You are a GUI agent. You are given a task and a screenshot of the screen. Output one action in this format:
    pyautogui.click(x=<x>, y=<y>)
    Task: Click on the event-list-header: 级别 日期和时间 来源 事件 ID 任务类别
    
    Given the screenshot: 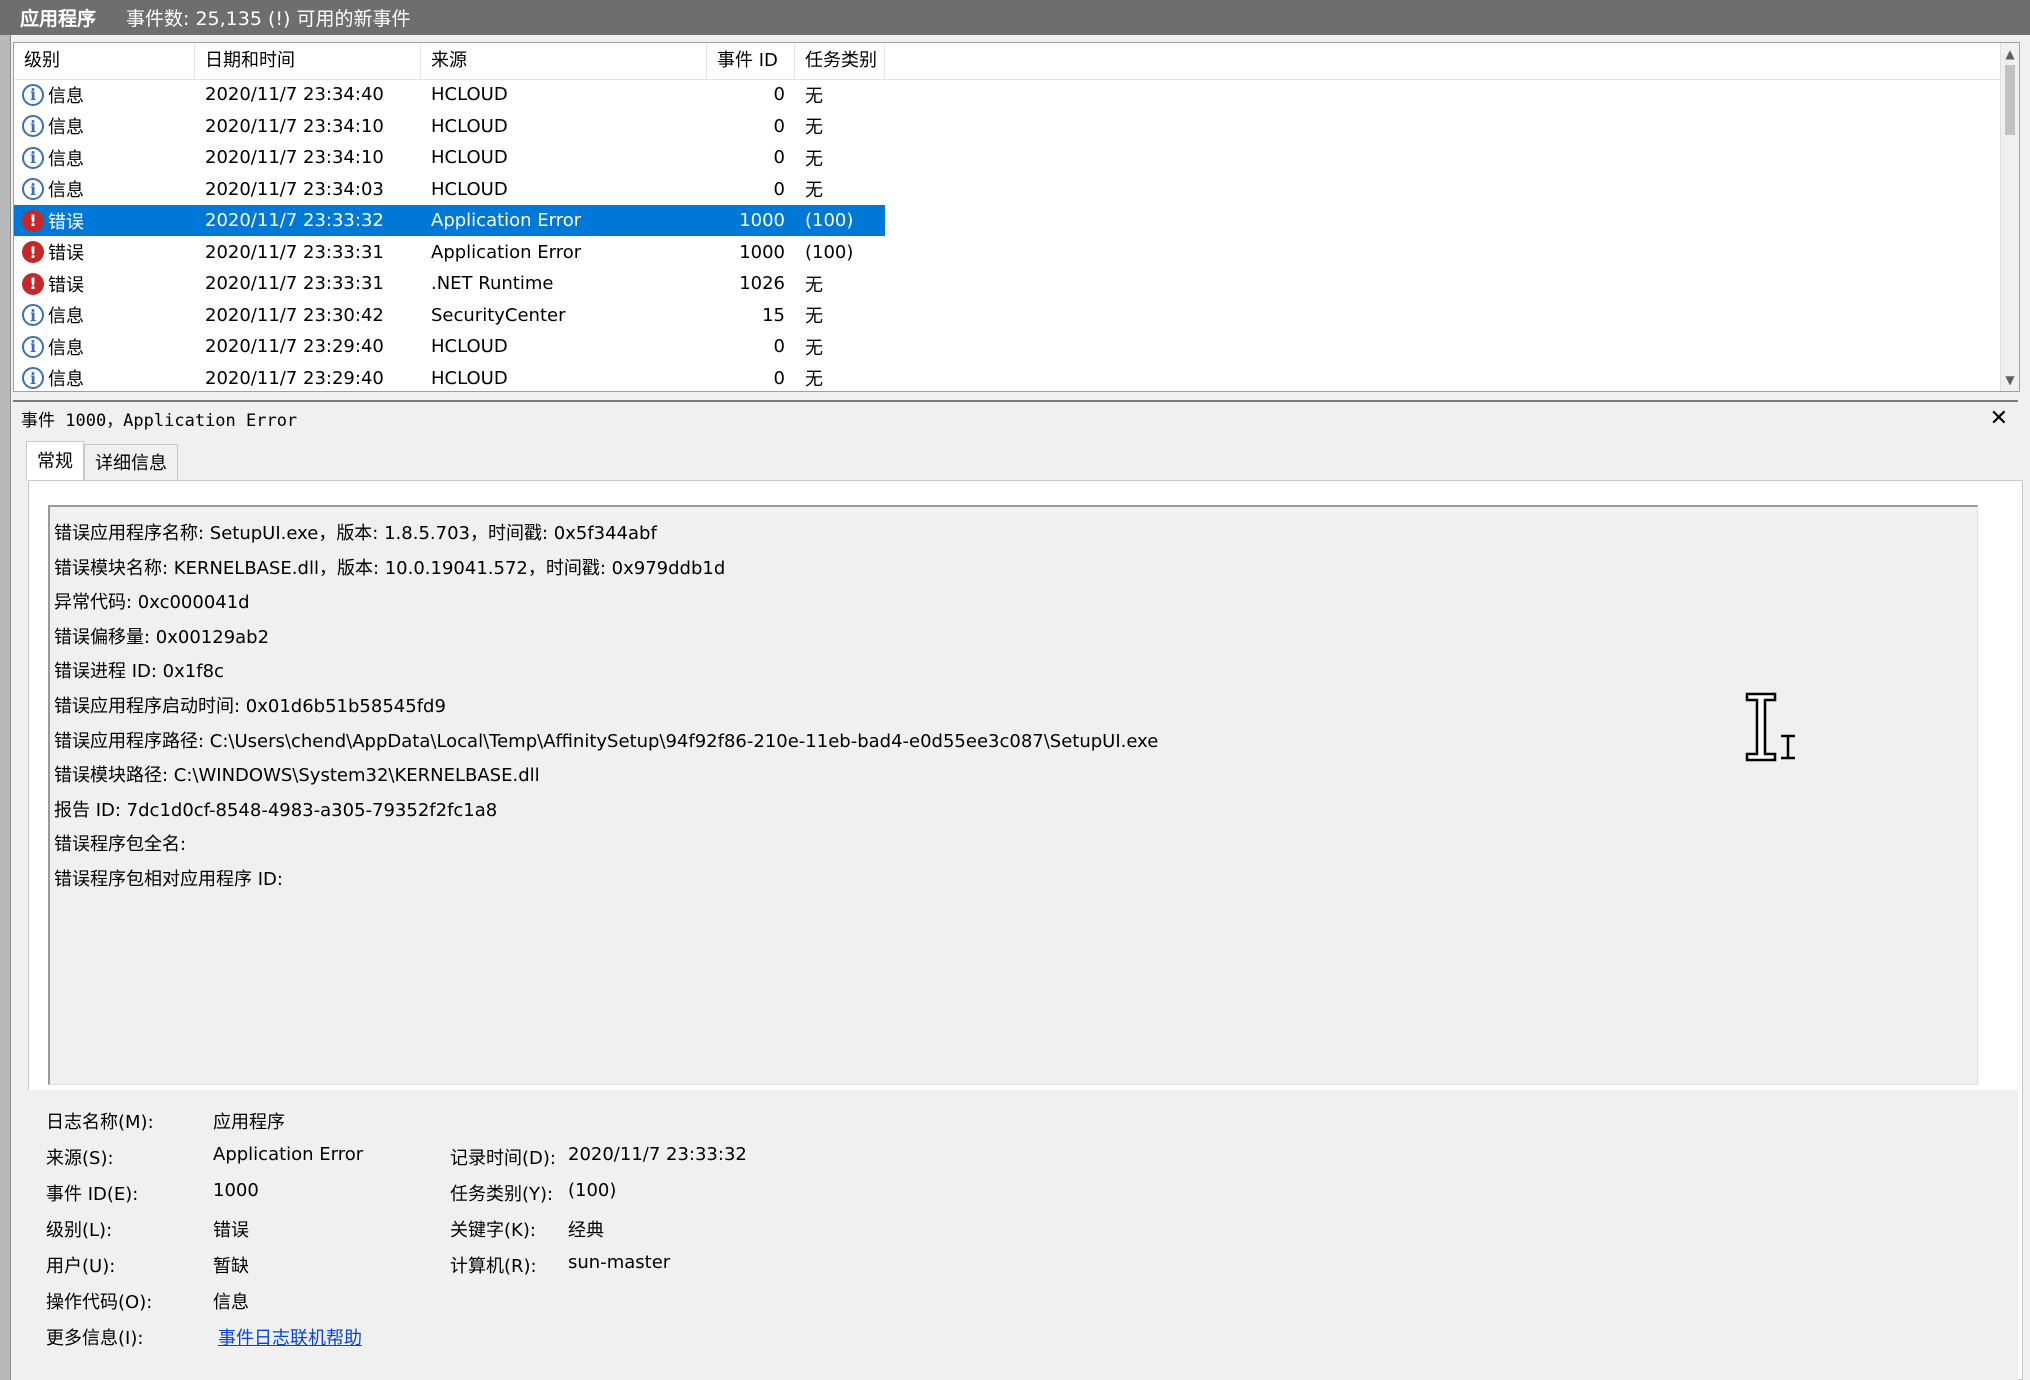 What is the action you would take?
    pyautogui.click(x=1016, y=61)
    